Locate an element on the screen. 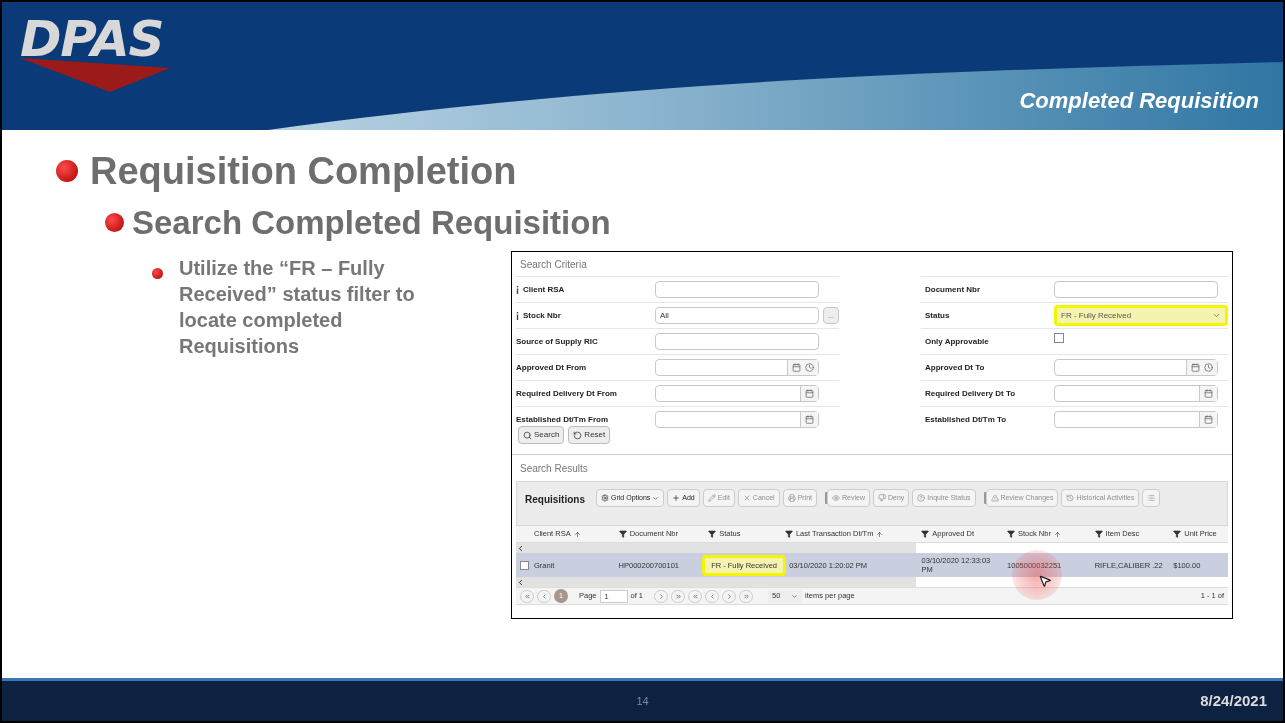 The height and width of the screenshot is (723, 1285). slide-subheading: Search Completed Requisition is located at coordinates (371, 222).